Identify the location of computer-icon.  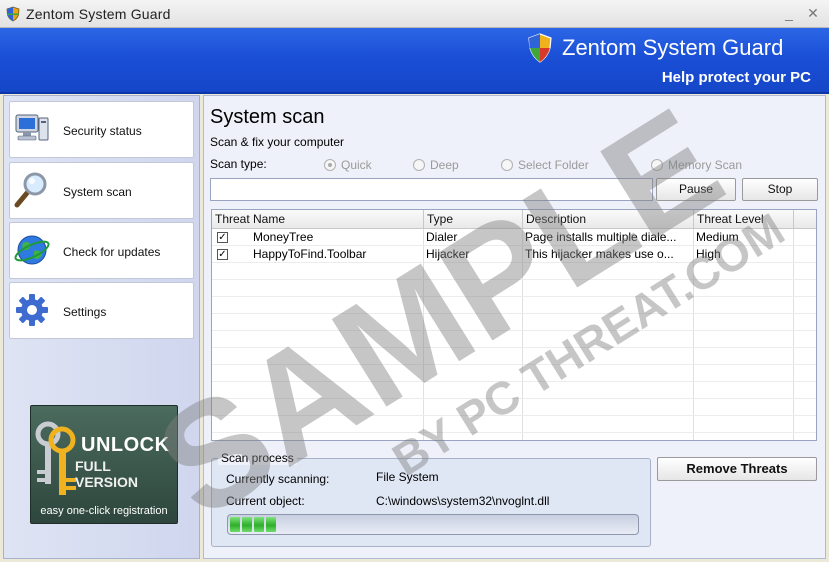
(32, 127).